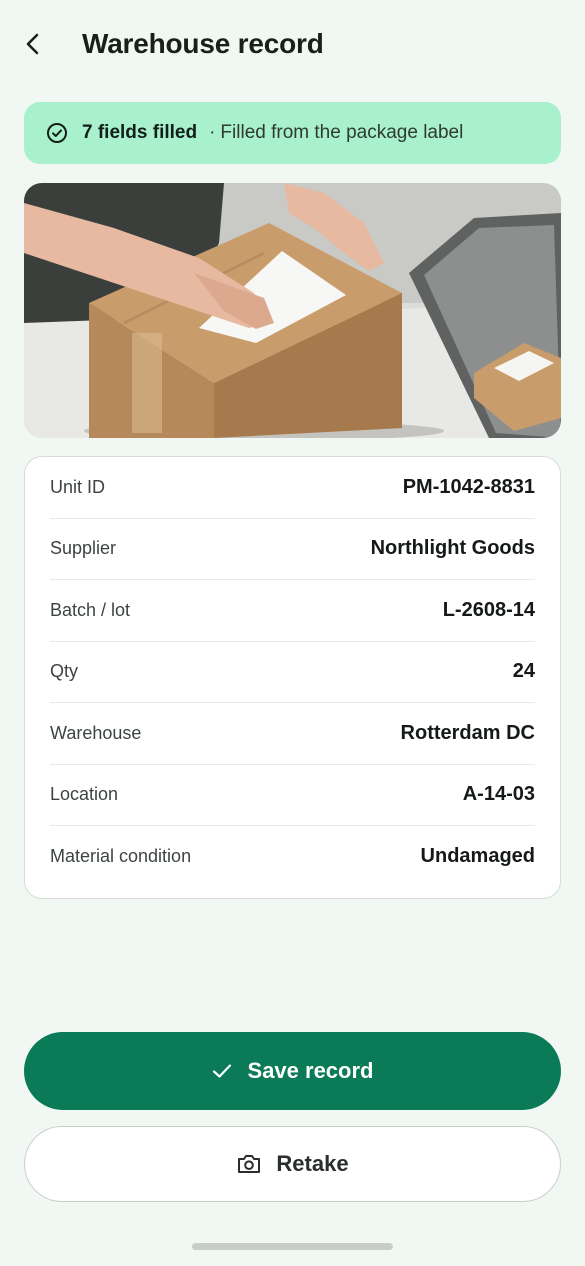 This screenshot has height=1266, width=585. I want to click on detail-value: A-14-03, so click(498, 794).